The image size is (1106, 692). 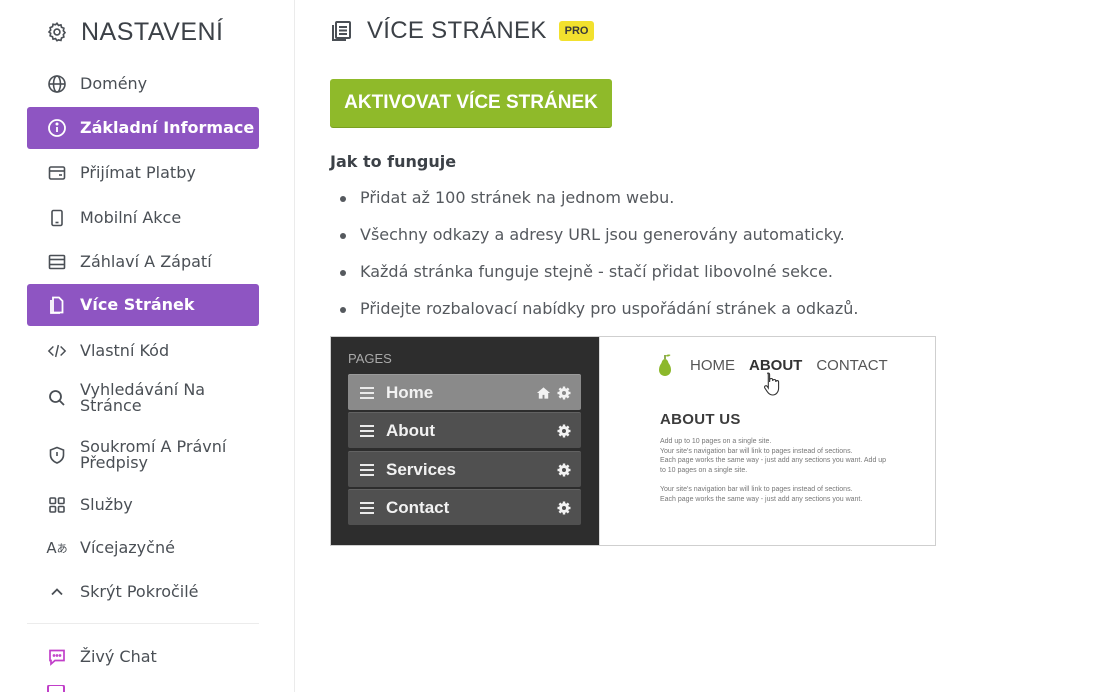 What do you see at coordinates (457, 30) in the screenshot?
I see `page-title: VÍCE STRÁNEK` at bounding box center [457, 30].